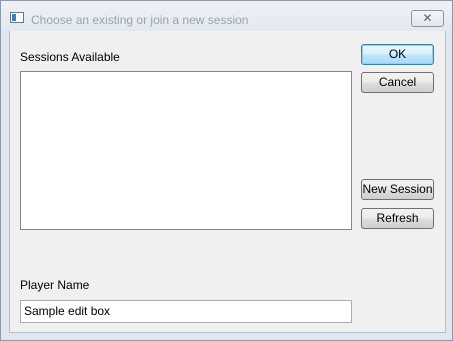 This screenshot has width=453, height=341. Describe the element at coordinates (70, 57) in the screenshot. I see `sessions-available-label: Sessions Available` at that location.